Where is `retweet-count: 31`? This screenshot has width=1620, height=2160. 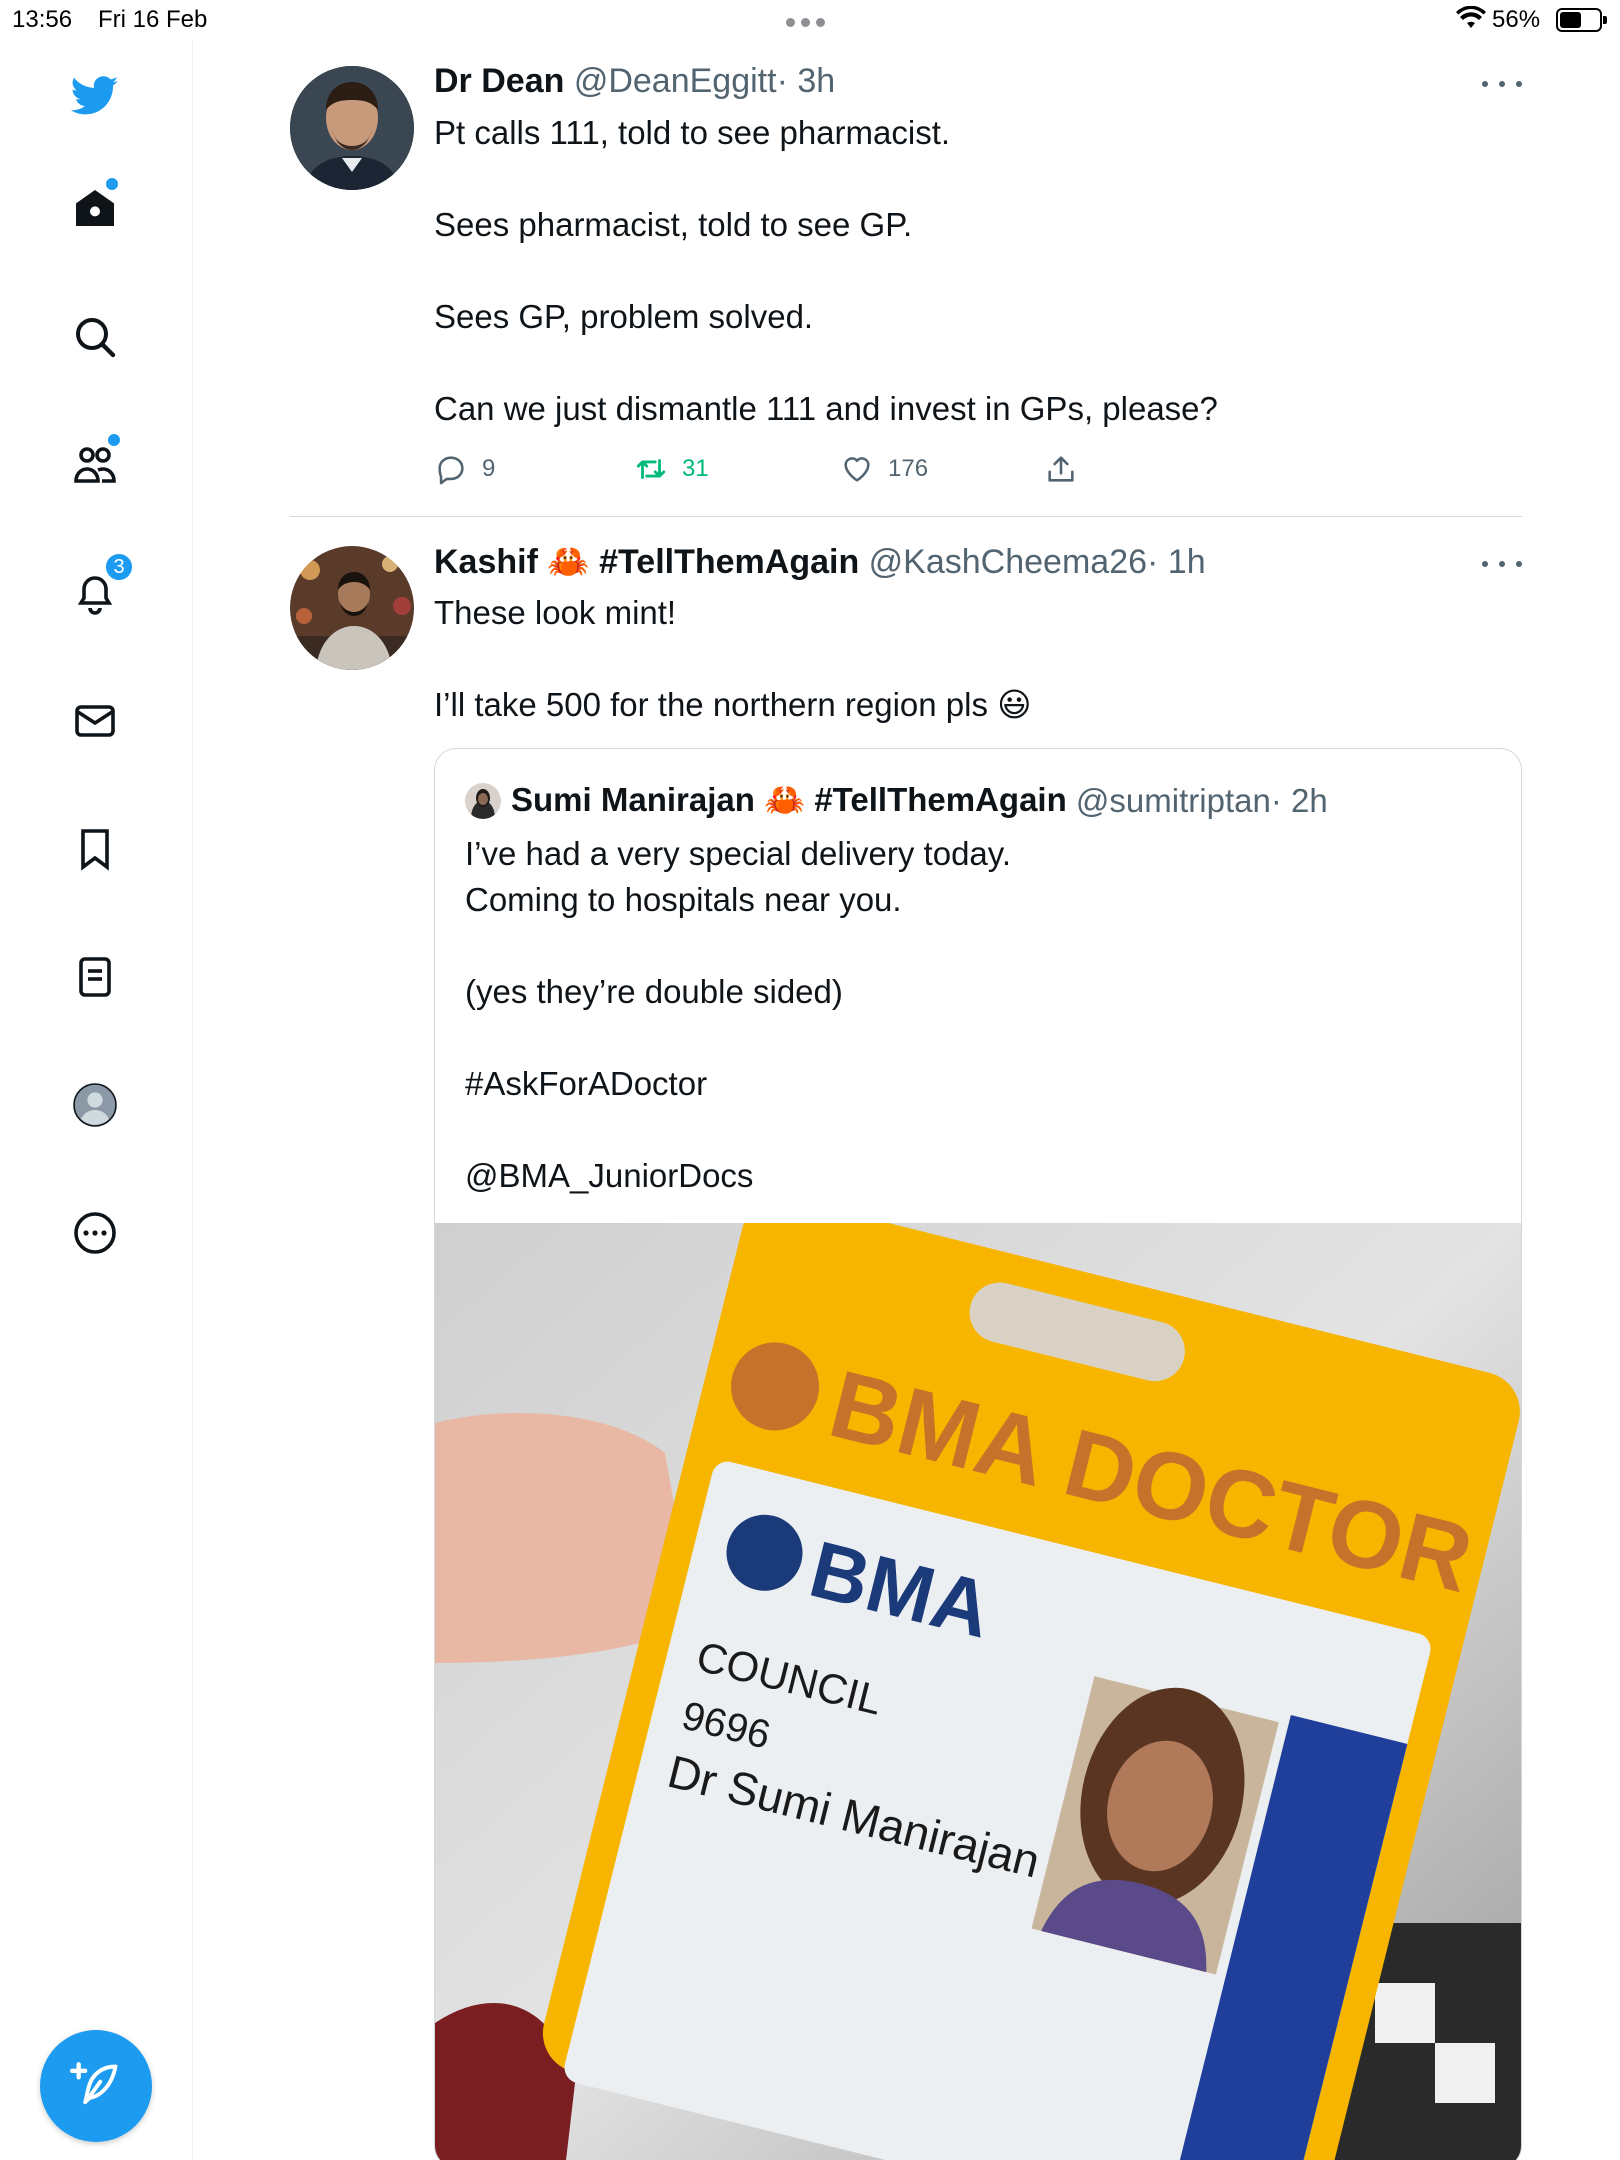
retweet-count: 31 is located at coordinates (695, 468).